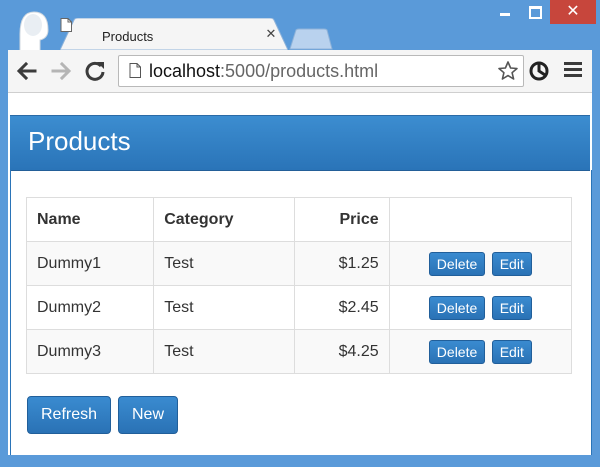  What do you see at coordinates (342, 263) in the screenshot?
I see `cell-price: $1.25` at bounding box center [342, 263].